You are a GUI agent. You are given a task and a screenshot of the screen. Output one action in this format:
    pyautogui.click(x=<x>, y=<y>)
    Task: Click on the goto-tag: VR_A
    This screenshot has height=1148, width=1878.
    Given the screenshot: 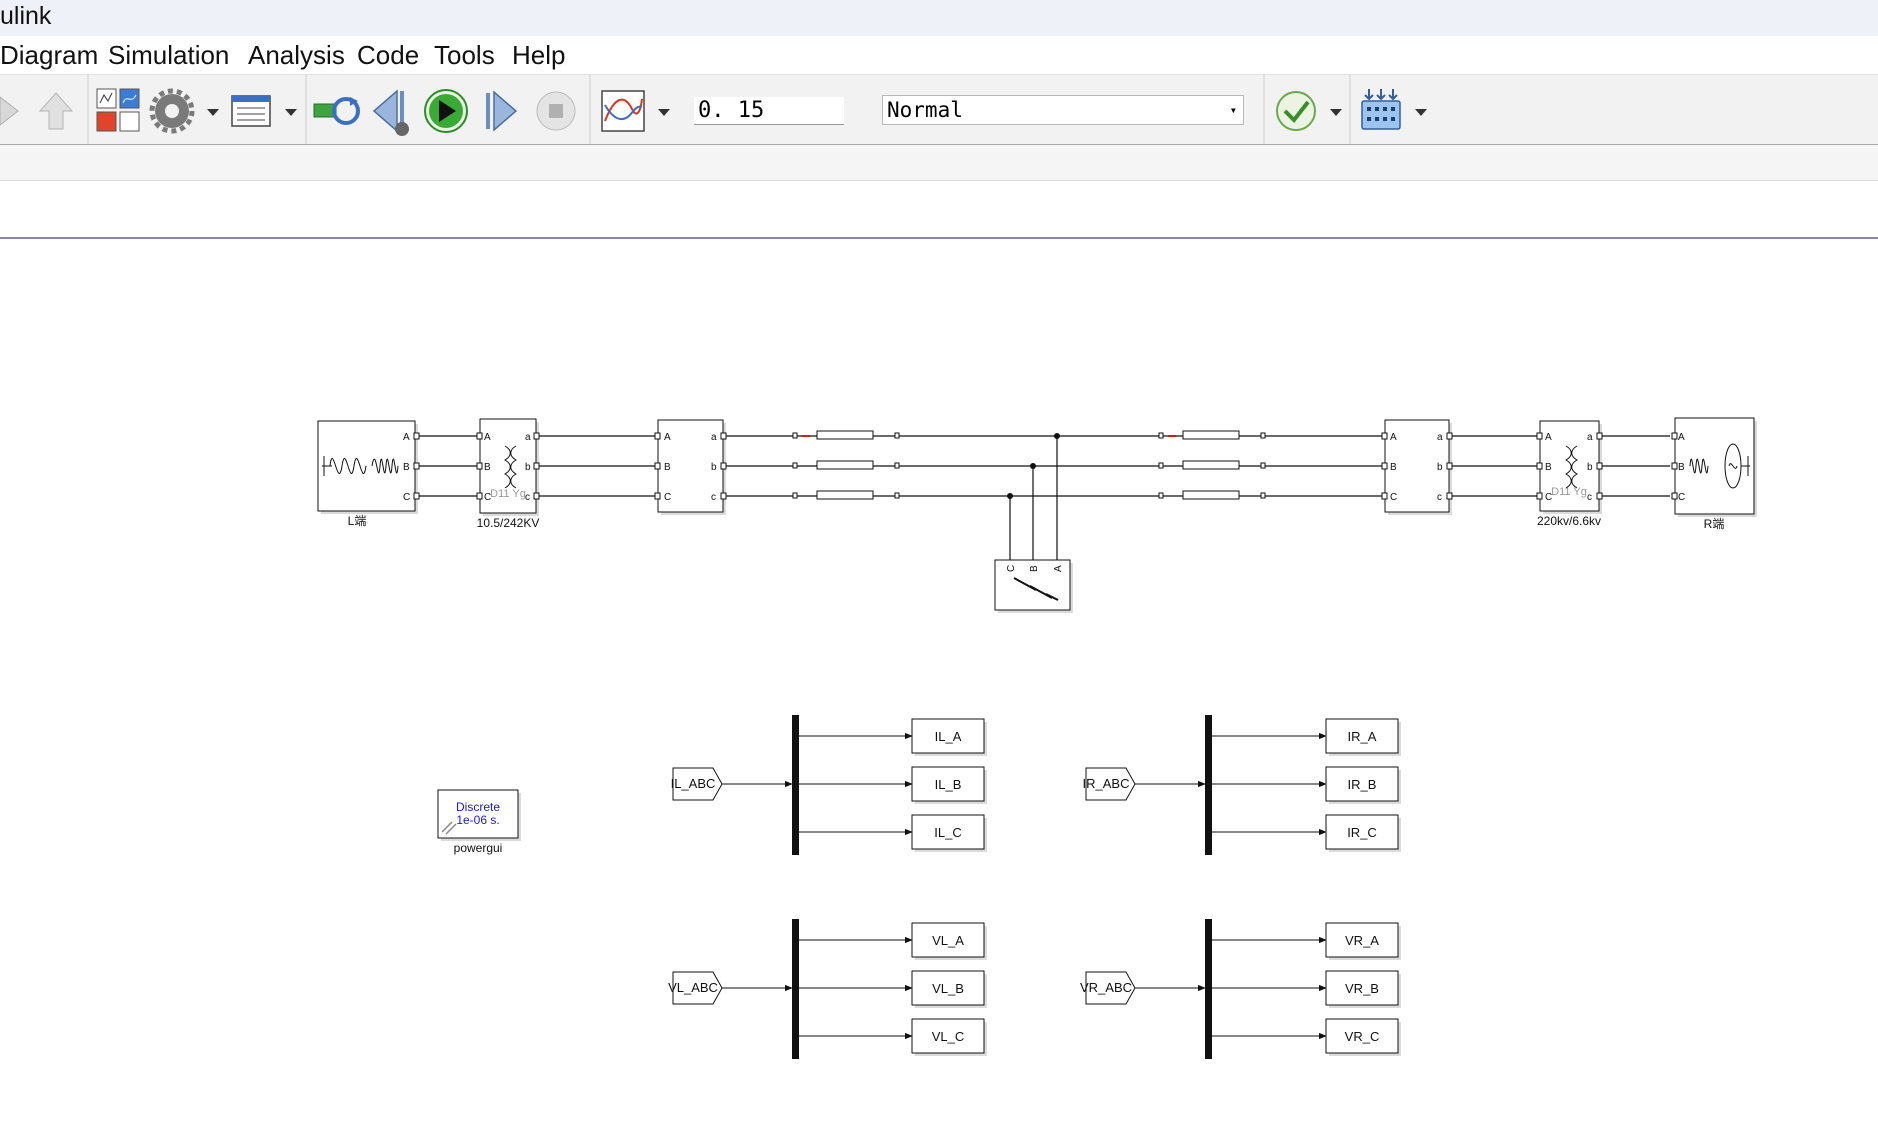 What is the action you would take?
    pyautogui.click(x=1362, y=940)
    